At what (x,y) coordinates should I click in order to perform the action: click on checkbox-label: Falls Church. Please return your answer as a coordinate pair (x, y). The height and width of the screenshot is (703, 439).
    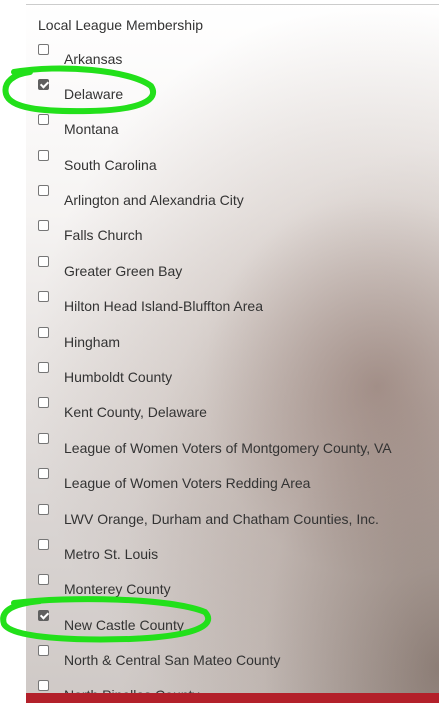
    Looking at the image, I should click on (103, 235).